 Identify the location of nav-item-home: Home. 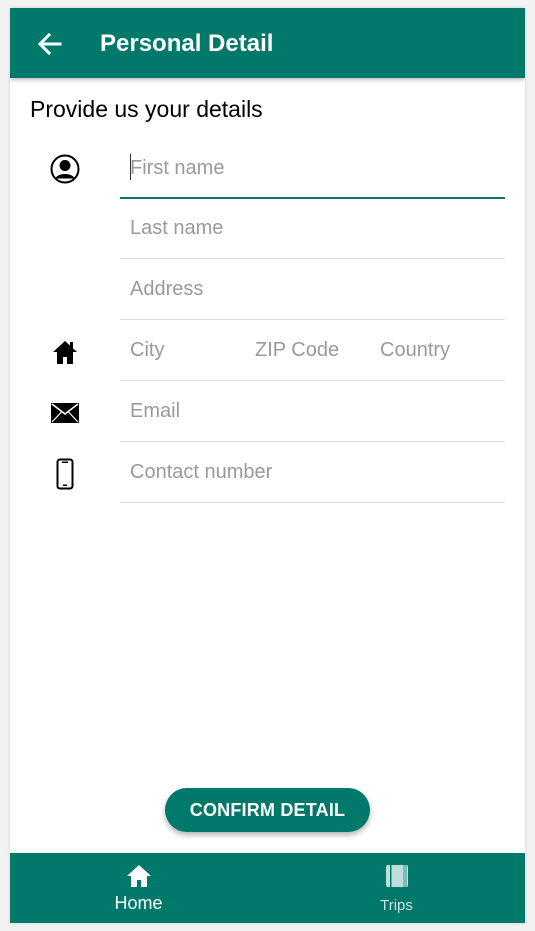
(138, 888).